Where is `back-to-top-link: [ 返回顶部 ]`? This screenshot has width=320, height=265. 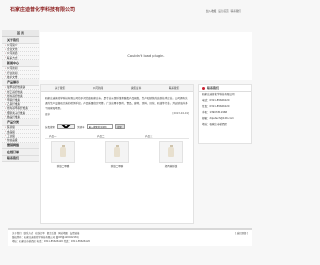 back-to-top-link: [ 返回顶部 ] is located at coordinates (241, 234).